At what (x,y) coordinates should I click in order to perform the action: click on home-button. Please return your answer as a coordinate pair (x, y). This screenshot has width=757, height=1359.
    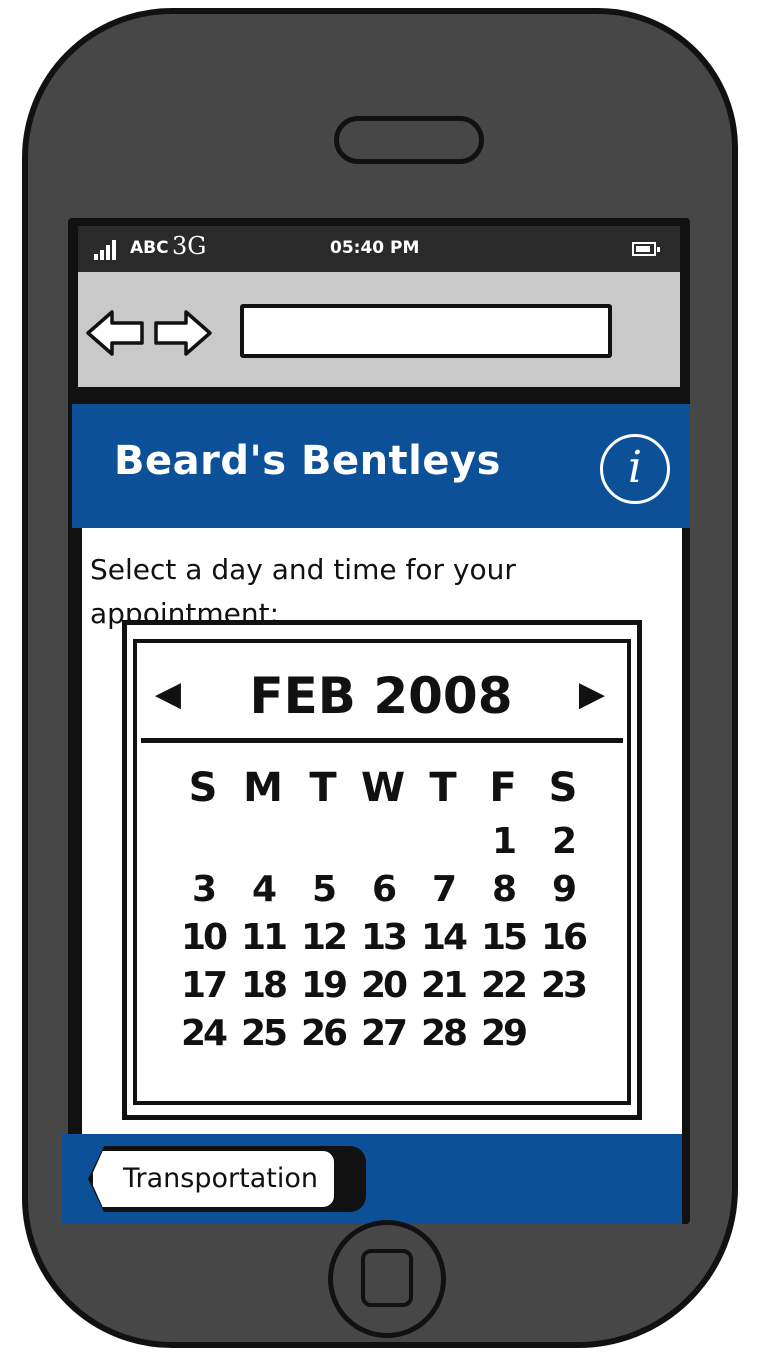
    Looking at the image, I should click on (387, 1279).